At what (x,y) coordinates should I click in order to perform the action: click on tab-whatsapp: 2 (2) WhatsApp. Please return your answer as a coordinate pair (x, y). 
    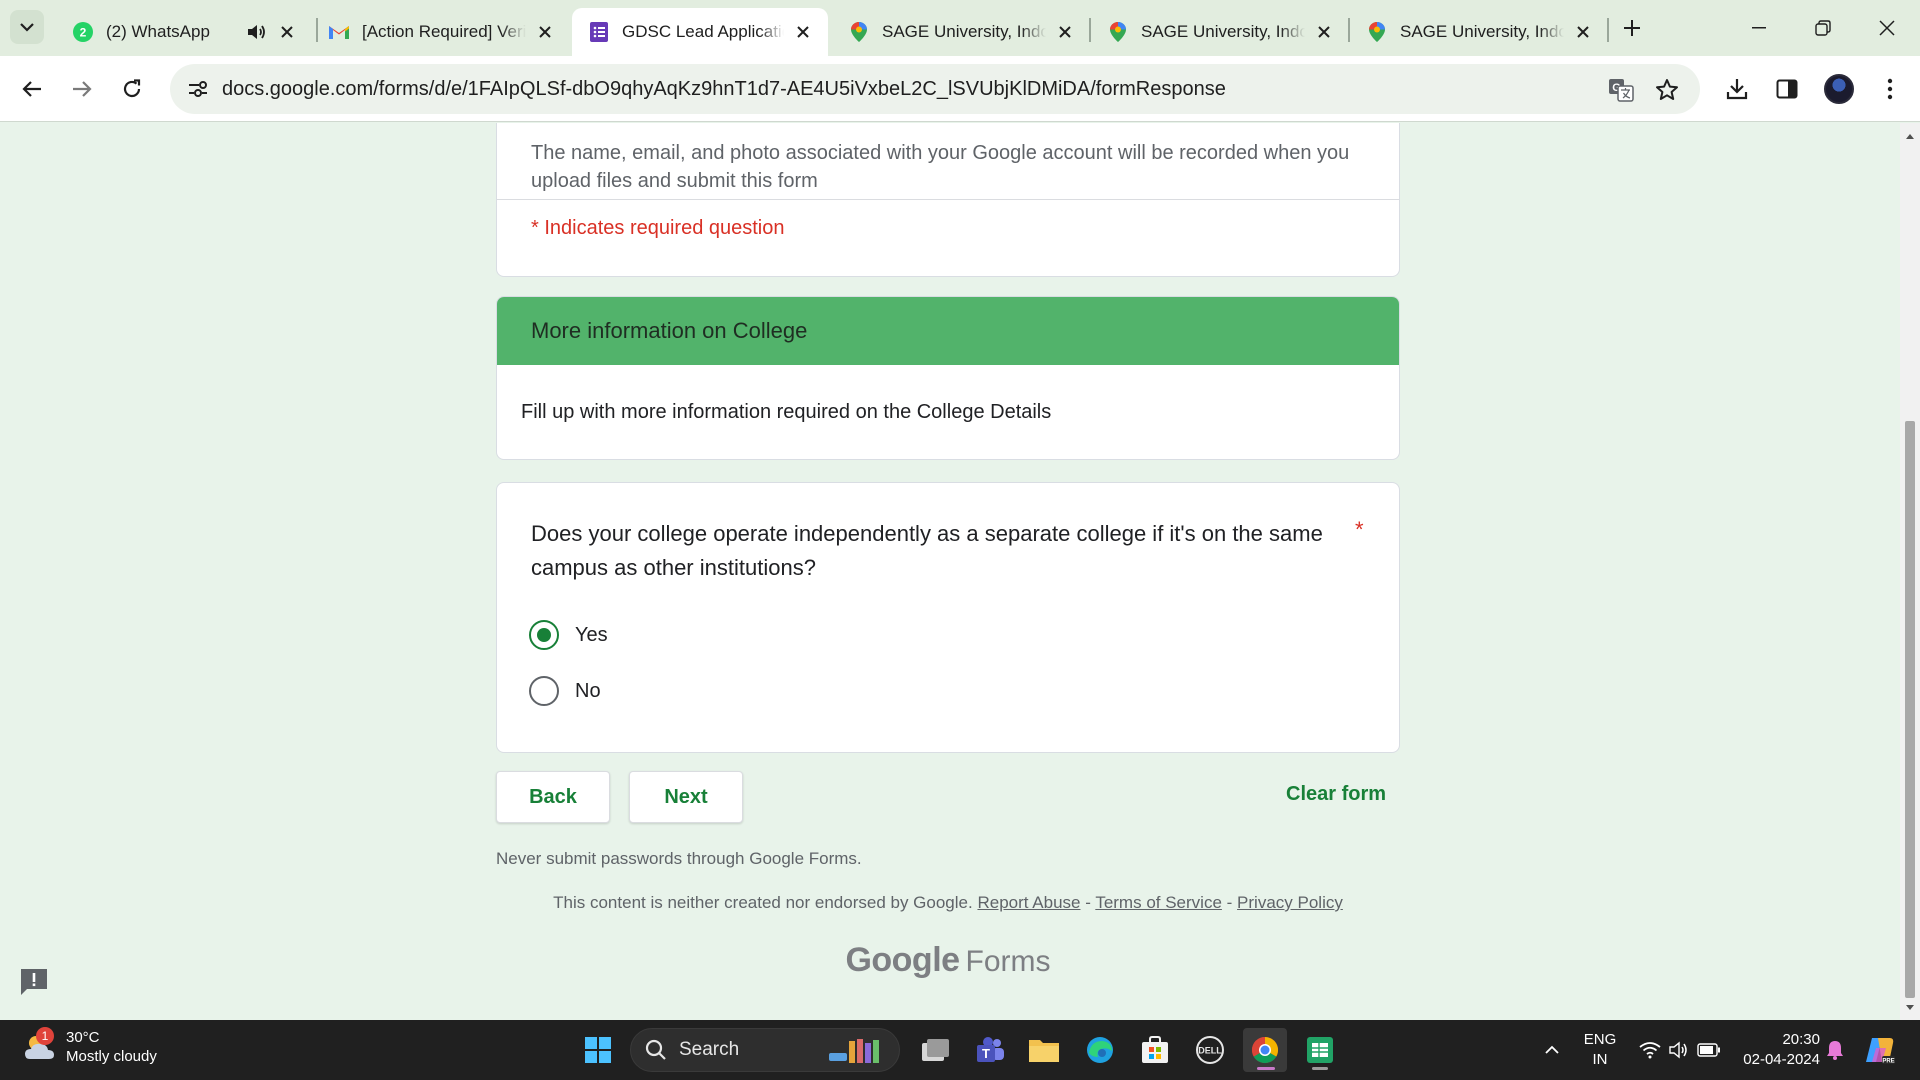
    Looking at the image, I should click on (184, 32).